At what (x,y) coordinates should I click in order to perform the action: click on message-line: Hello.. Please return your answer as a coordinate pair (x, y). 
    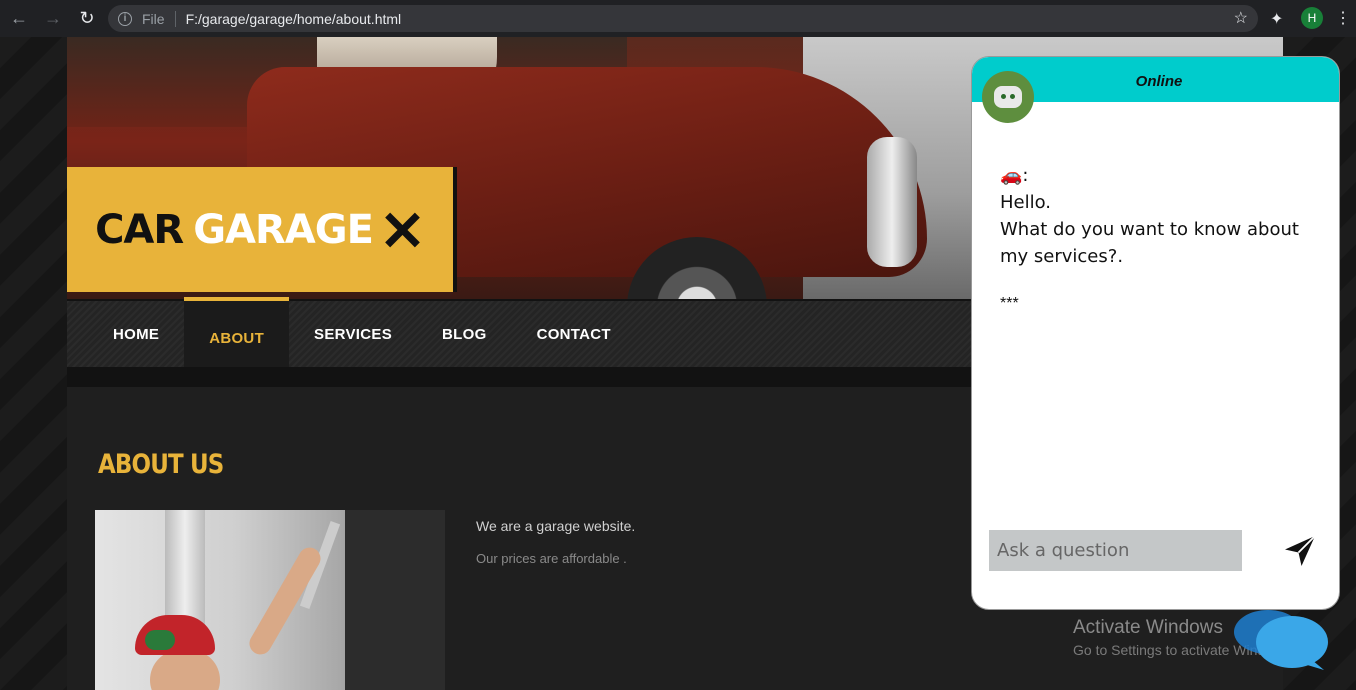
    Looking at the image, I should click on (1026, 202).